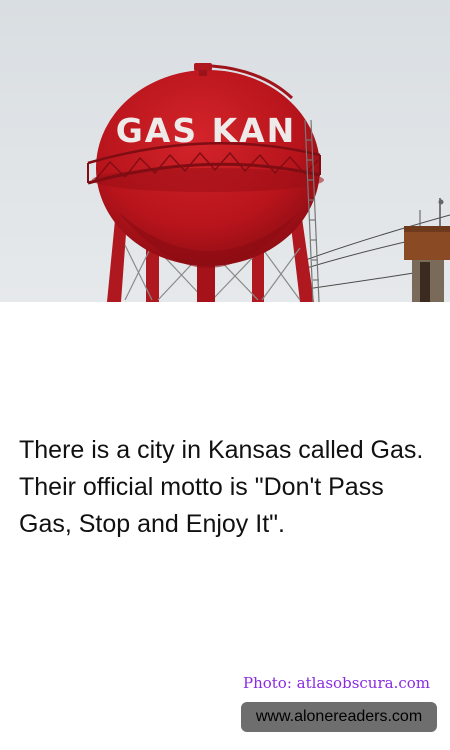  Describe the element at coordinates (336, 683) in the screenshot. I see `photo-credit: Photo: atlasobscura.com` at that location.